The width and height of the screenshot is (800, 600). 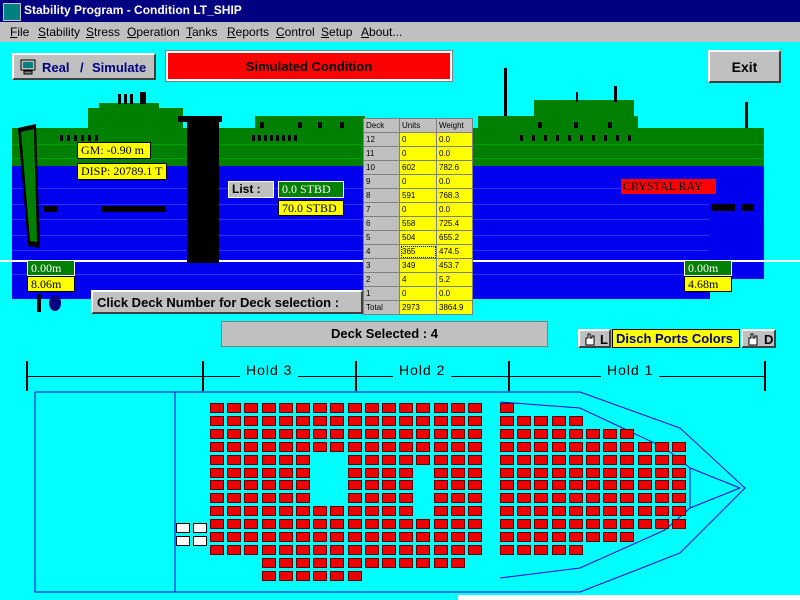 I want to click on hold-2-label: Hold 2, so click(x=422, y=370).